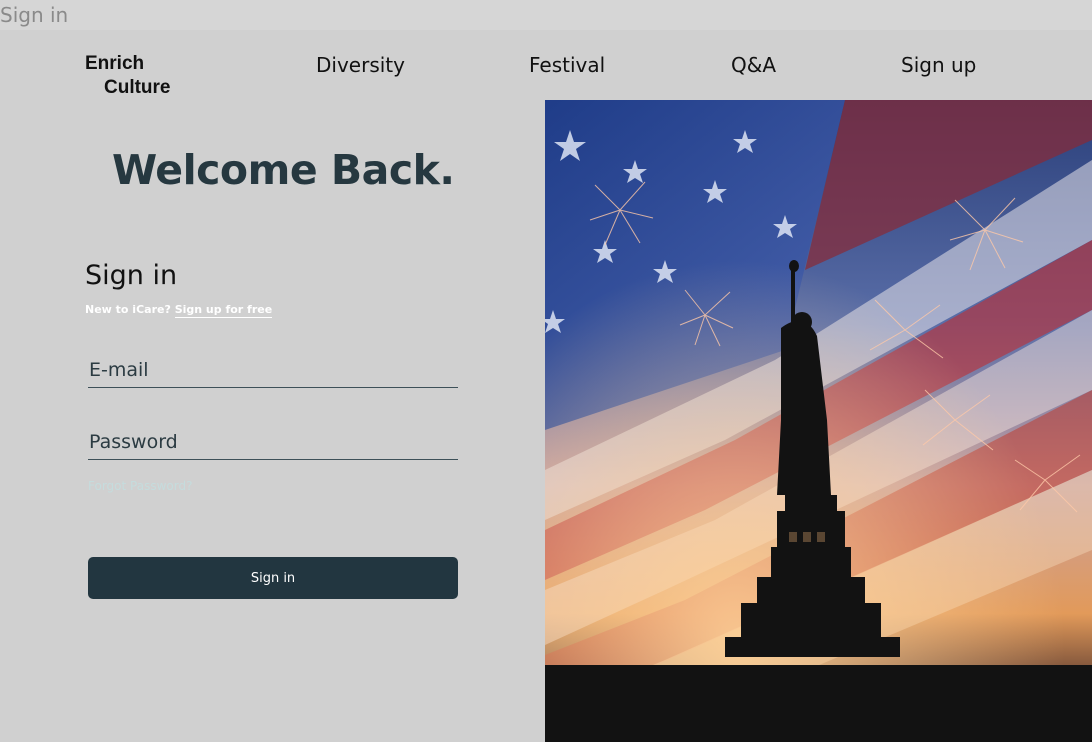  I want to click on email-field, so click(273, 367).